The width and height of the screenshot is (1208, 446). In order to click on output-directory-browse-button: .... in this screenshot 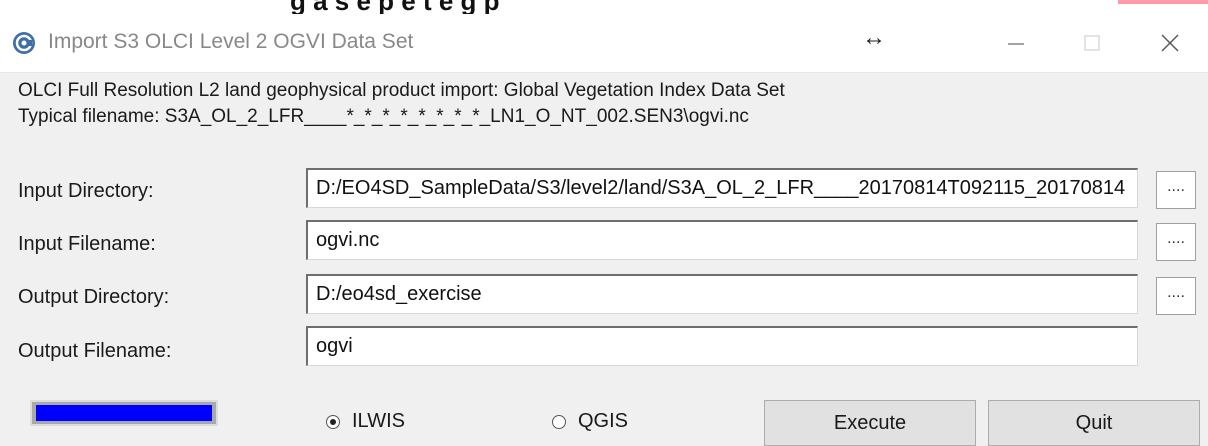, I will do `click(1176, 296)`.